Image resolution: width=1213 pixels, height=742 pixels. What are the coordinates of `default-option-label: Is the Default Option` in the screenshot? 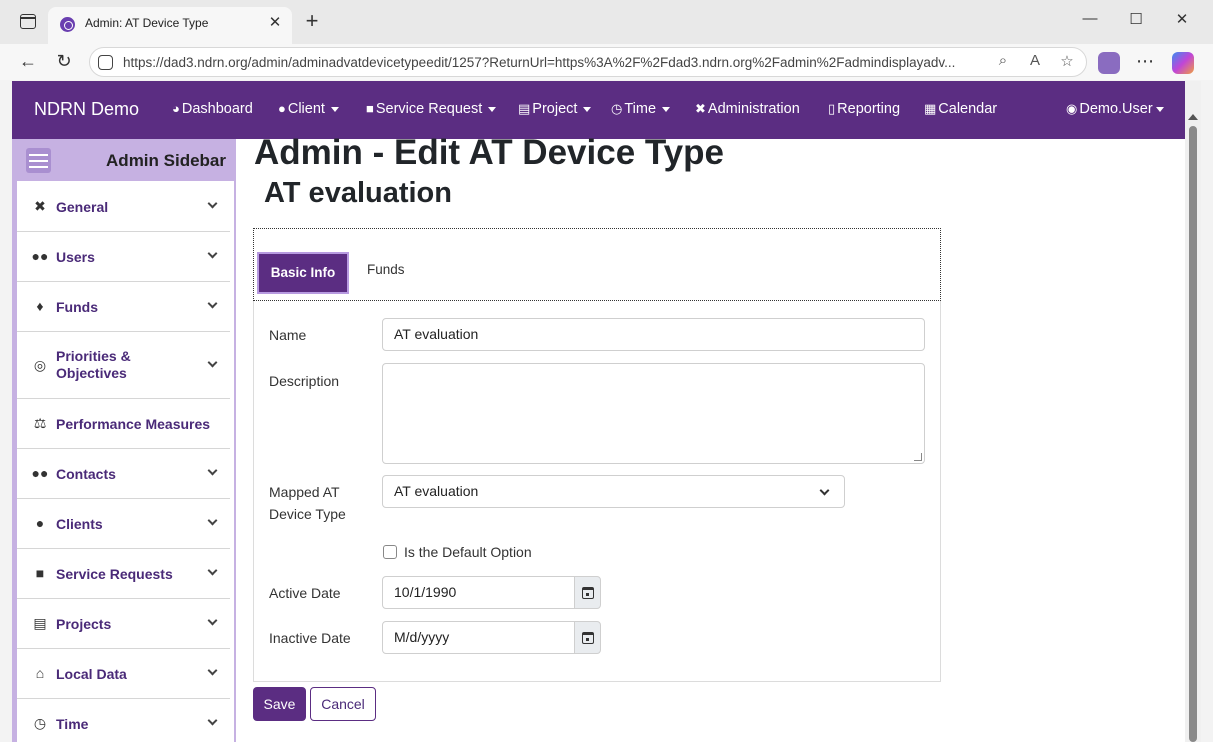 It's located at (468, 552).